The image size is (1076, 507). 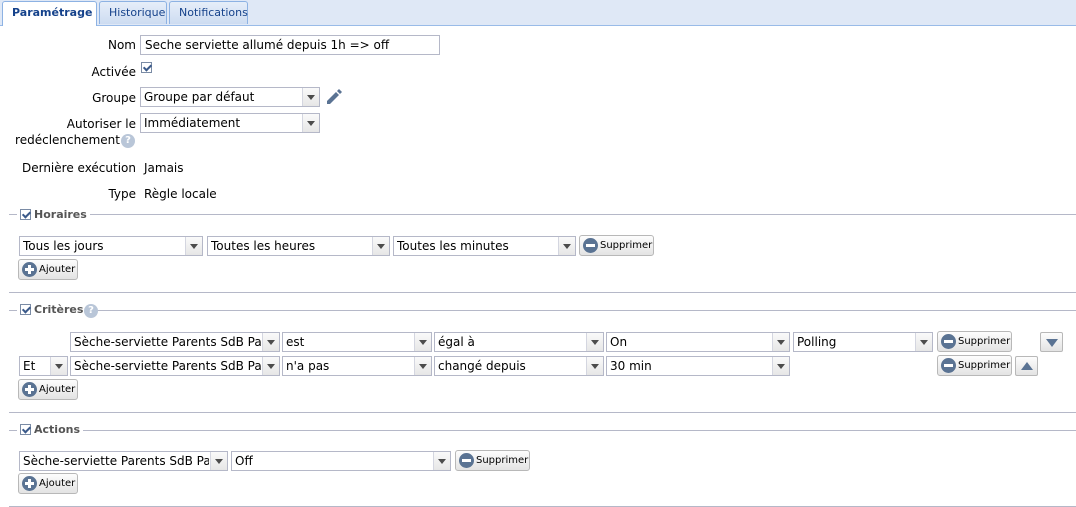 What do you see at coordinates (357, 366) in the screenshot?
I see `criteria-row2-verb-select: n'a pas` at bounding box center [357, 366].